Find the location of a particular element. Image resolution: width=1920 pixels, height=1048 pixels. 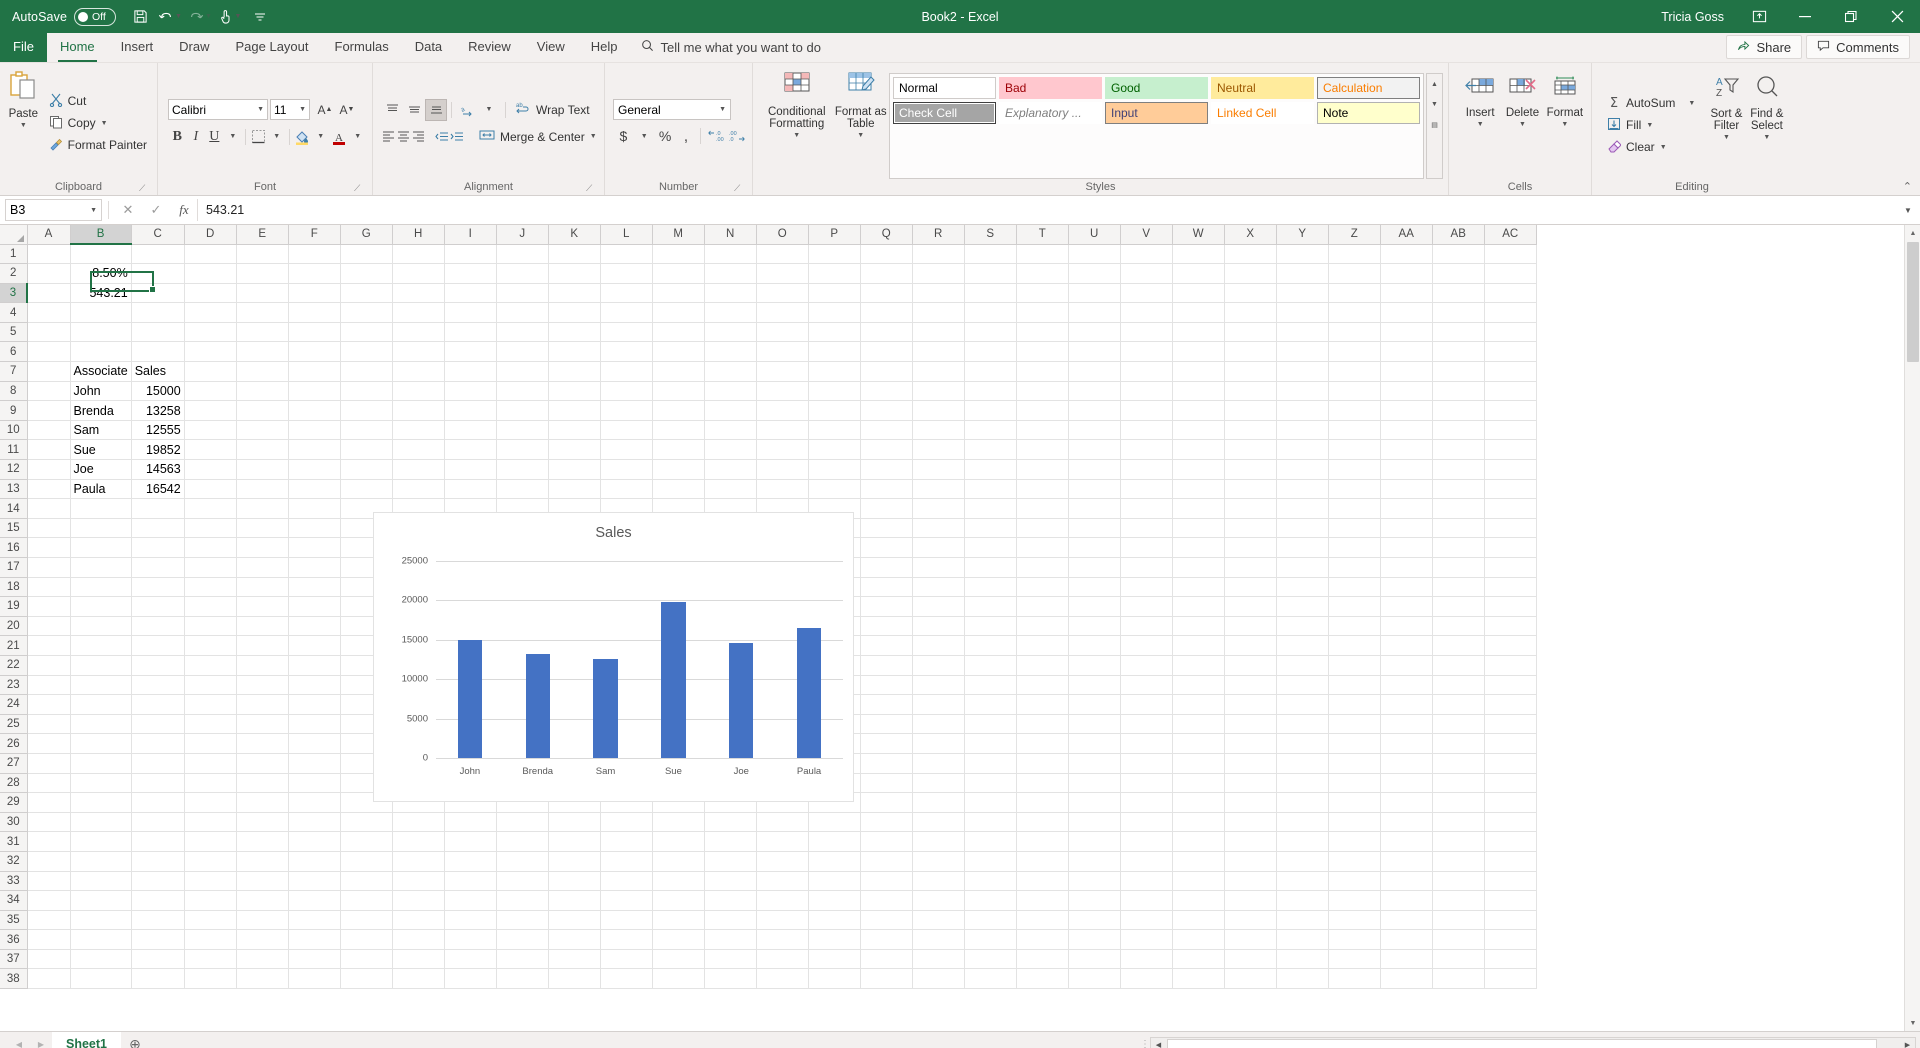

cell-M4 is located at coordinates (678, 312).